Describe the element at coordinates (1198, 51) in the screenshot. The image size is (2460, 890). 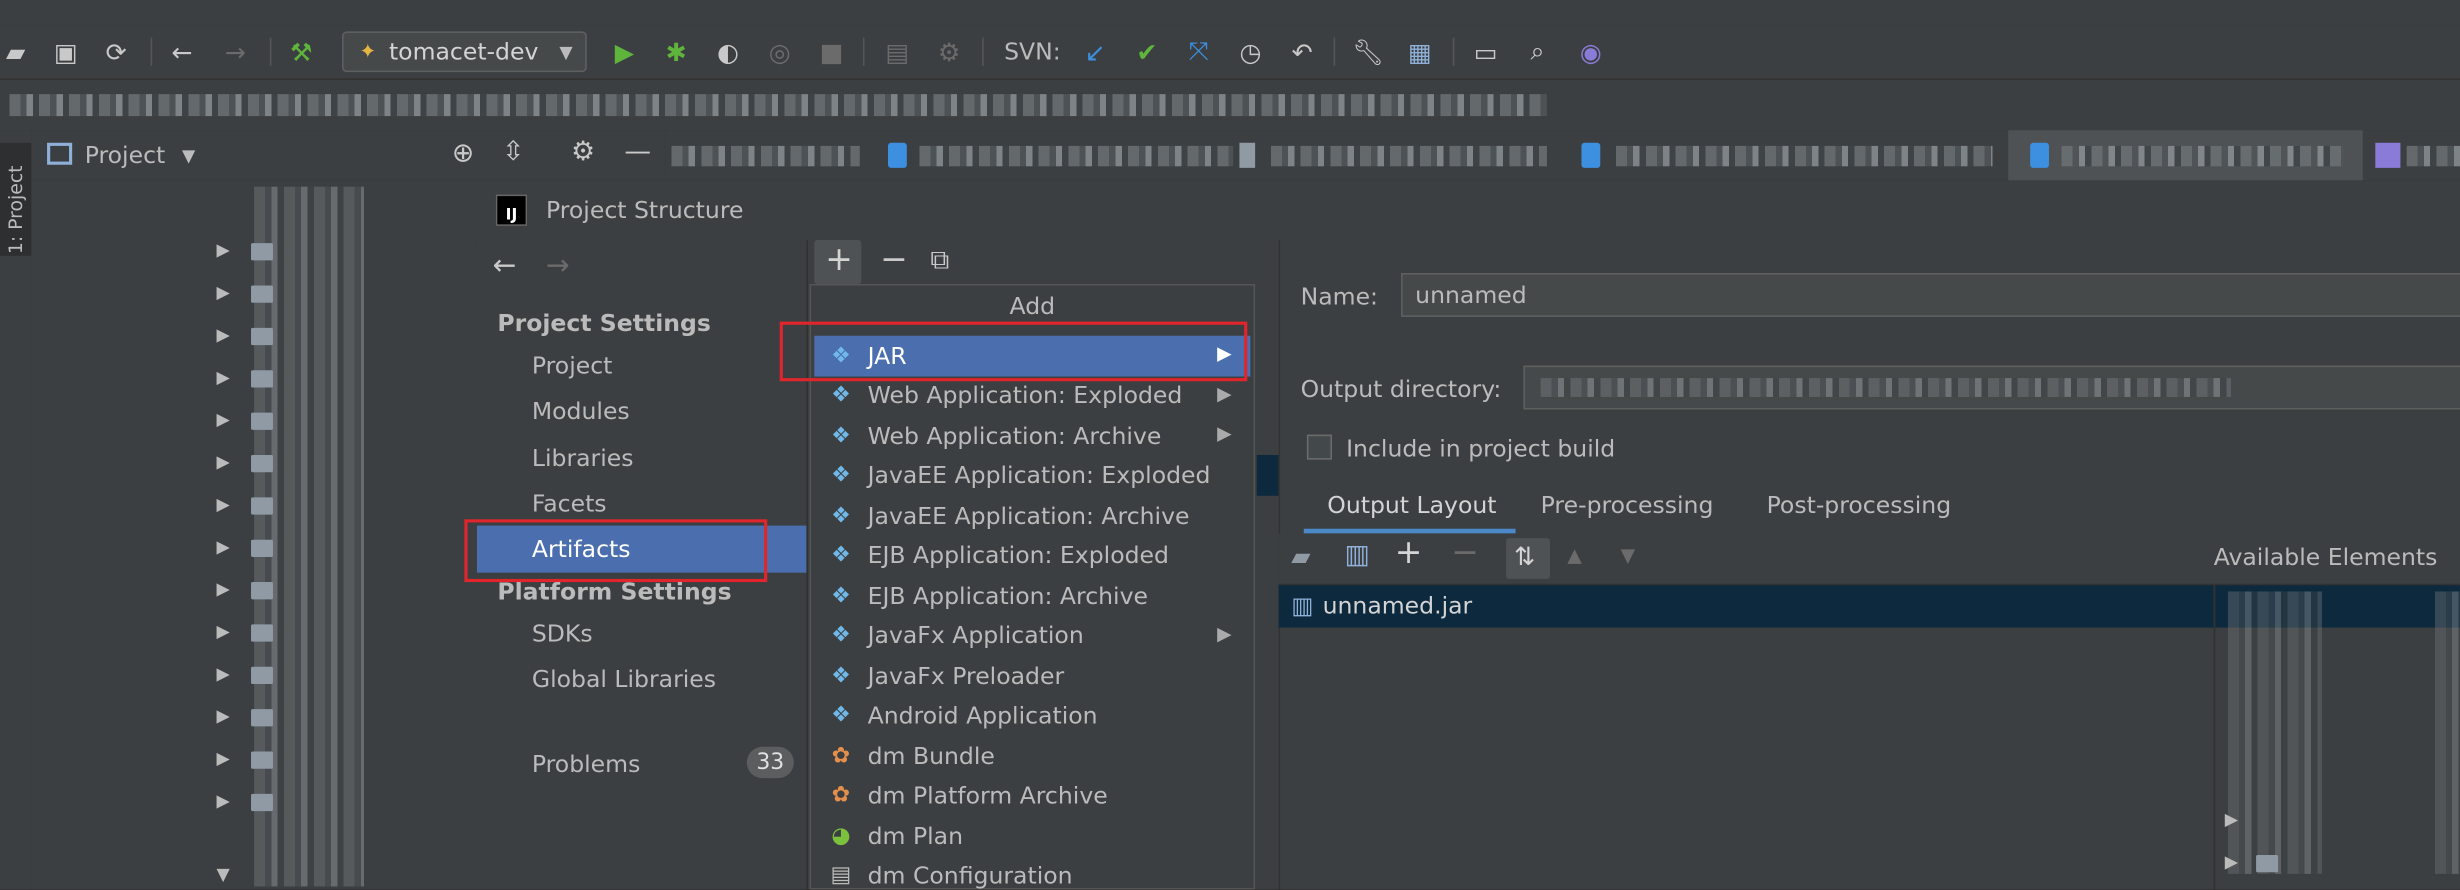
I see `svn-compare-icon: ⤧` at that location.